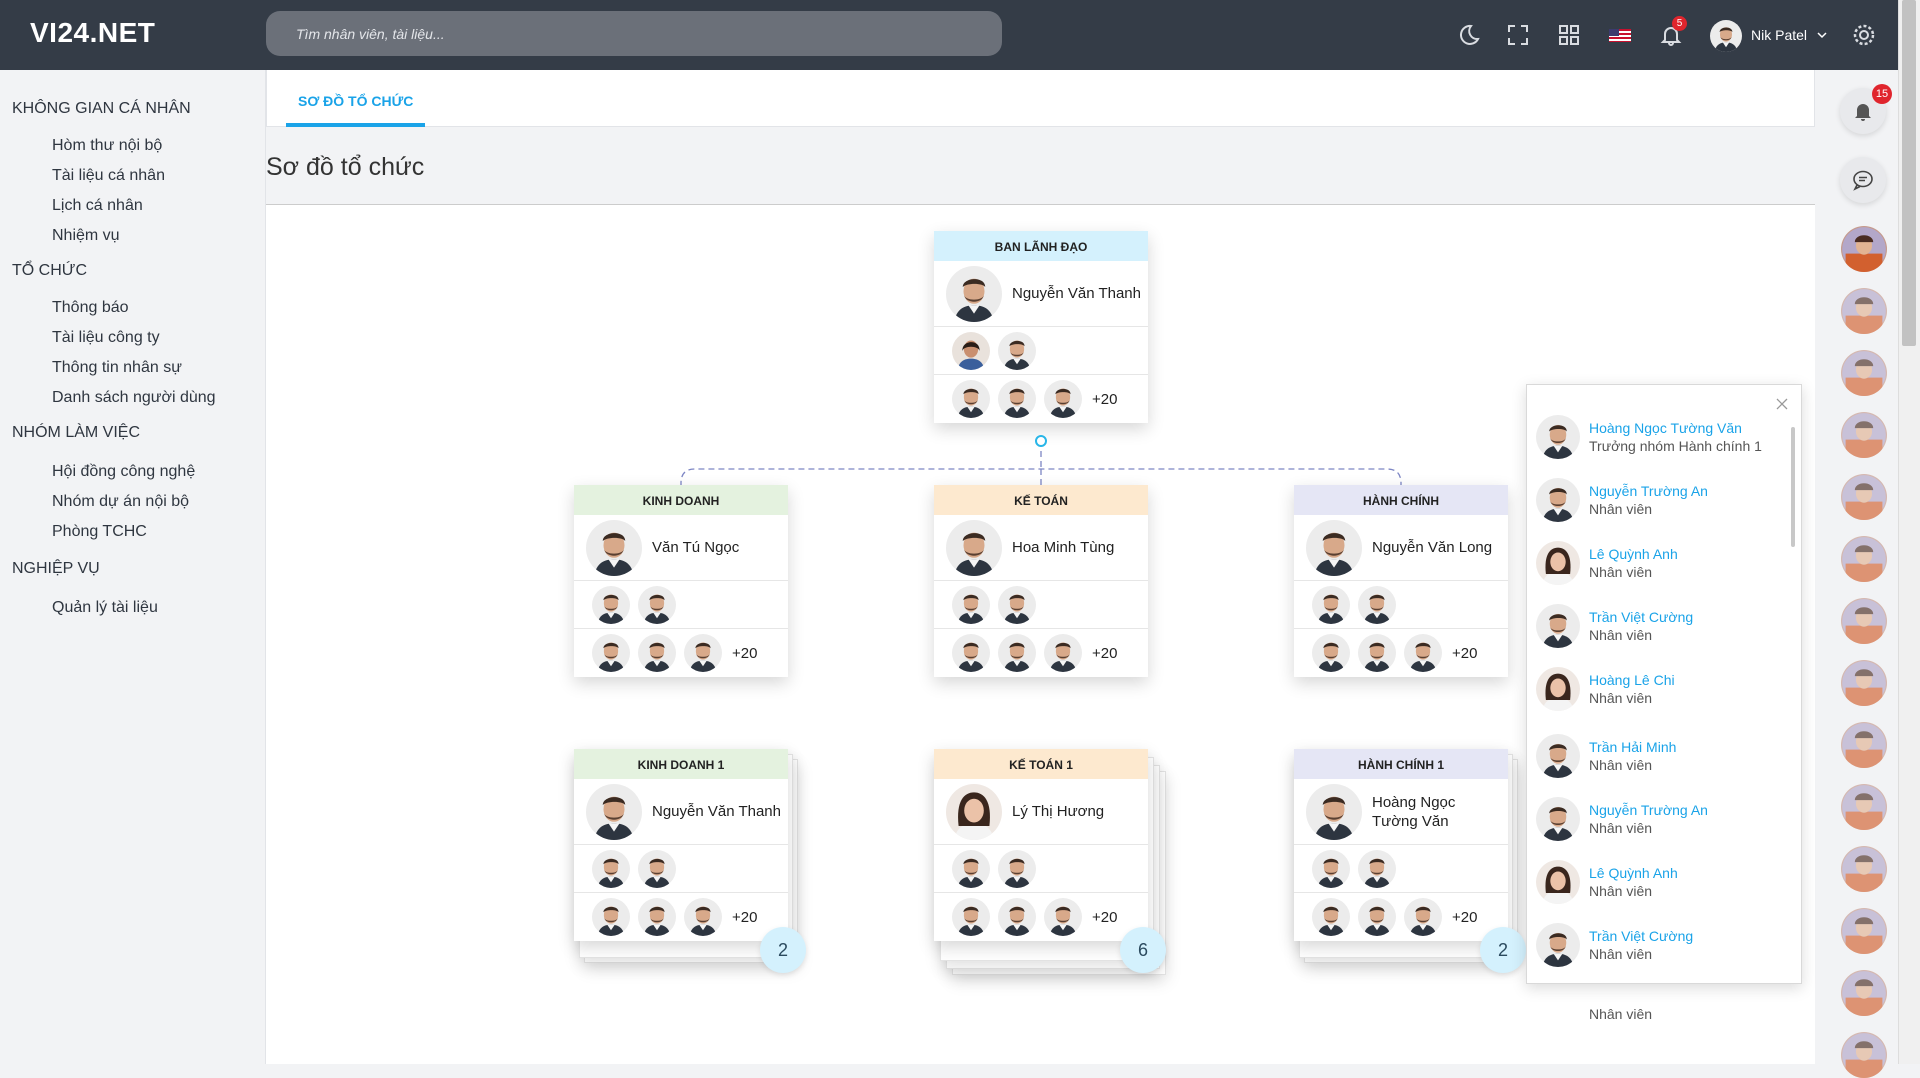  I want to click on sidebar-item-tech-council: Hội đồng công nghệ, so click(123, 472).